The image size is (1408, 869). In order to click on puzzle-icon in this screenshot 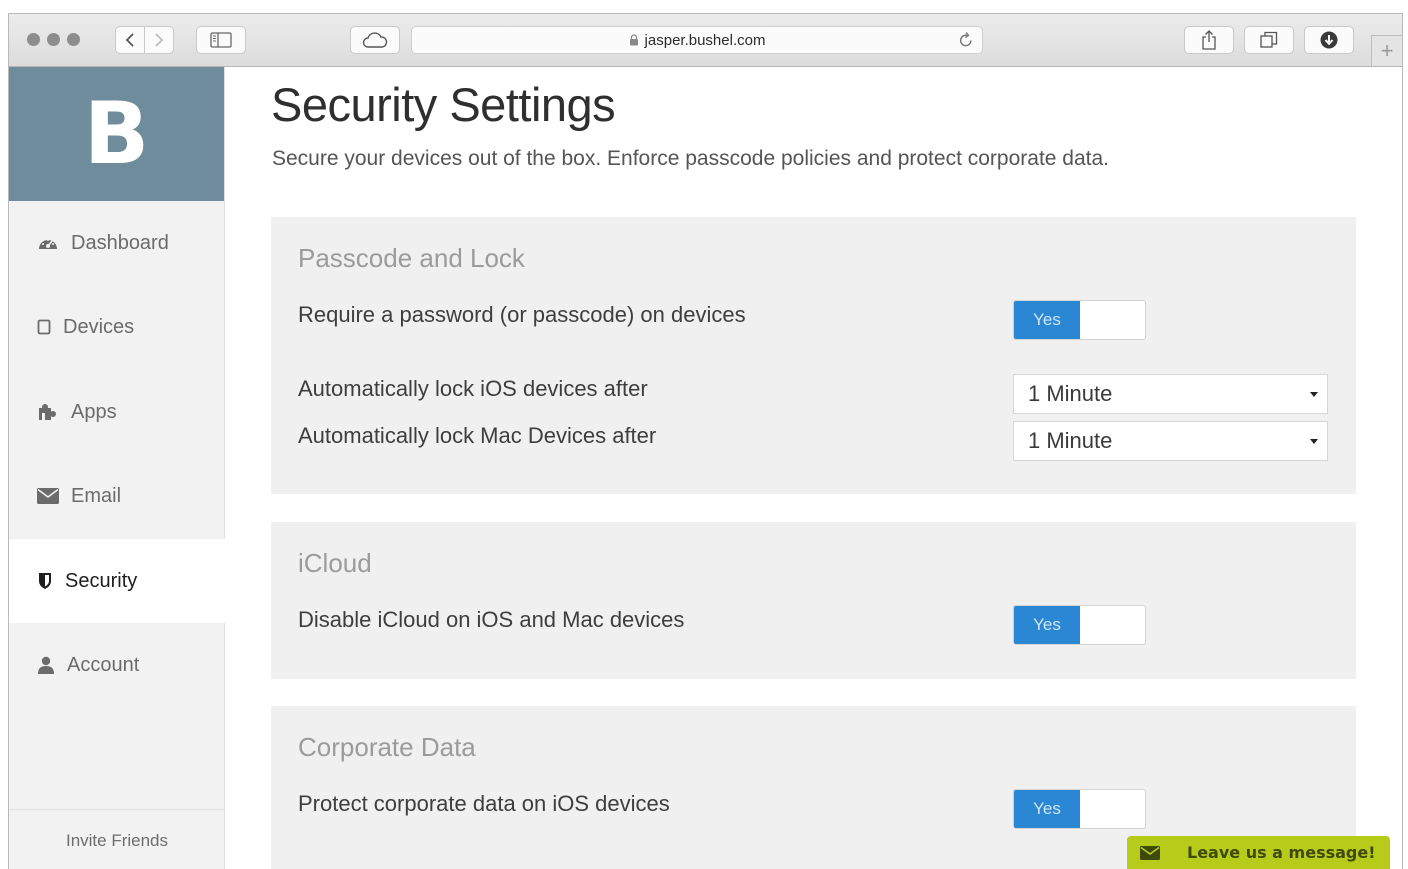, I will do `click(48, 412)`.